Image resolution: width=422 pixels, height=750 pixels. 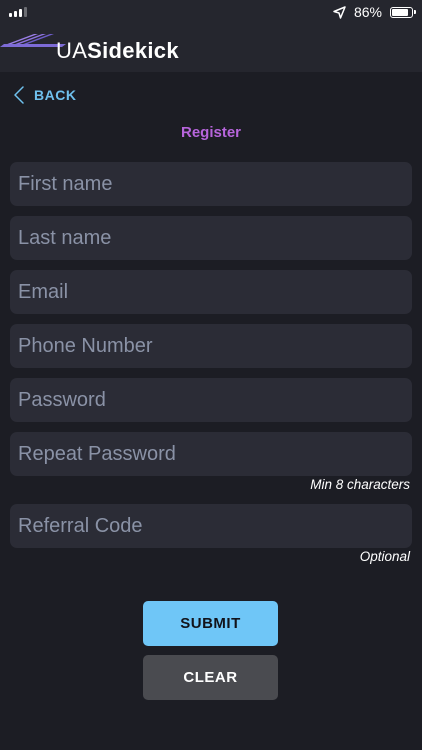 I want to click on phone-number-field, so click(x=211, y=346).